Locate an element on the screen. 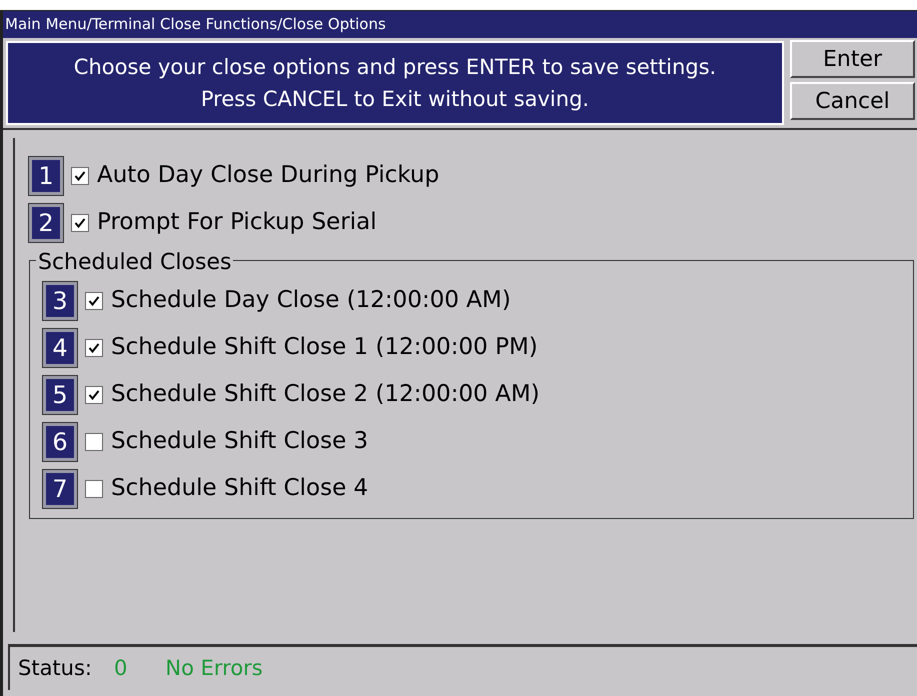 The image size is (917, 696). action-button: Enter is located at coordinates (852, 59).